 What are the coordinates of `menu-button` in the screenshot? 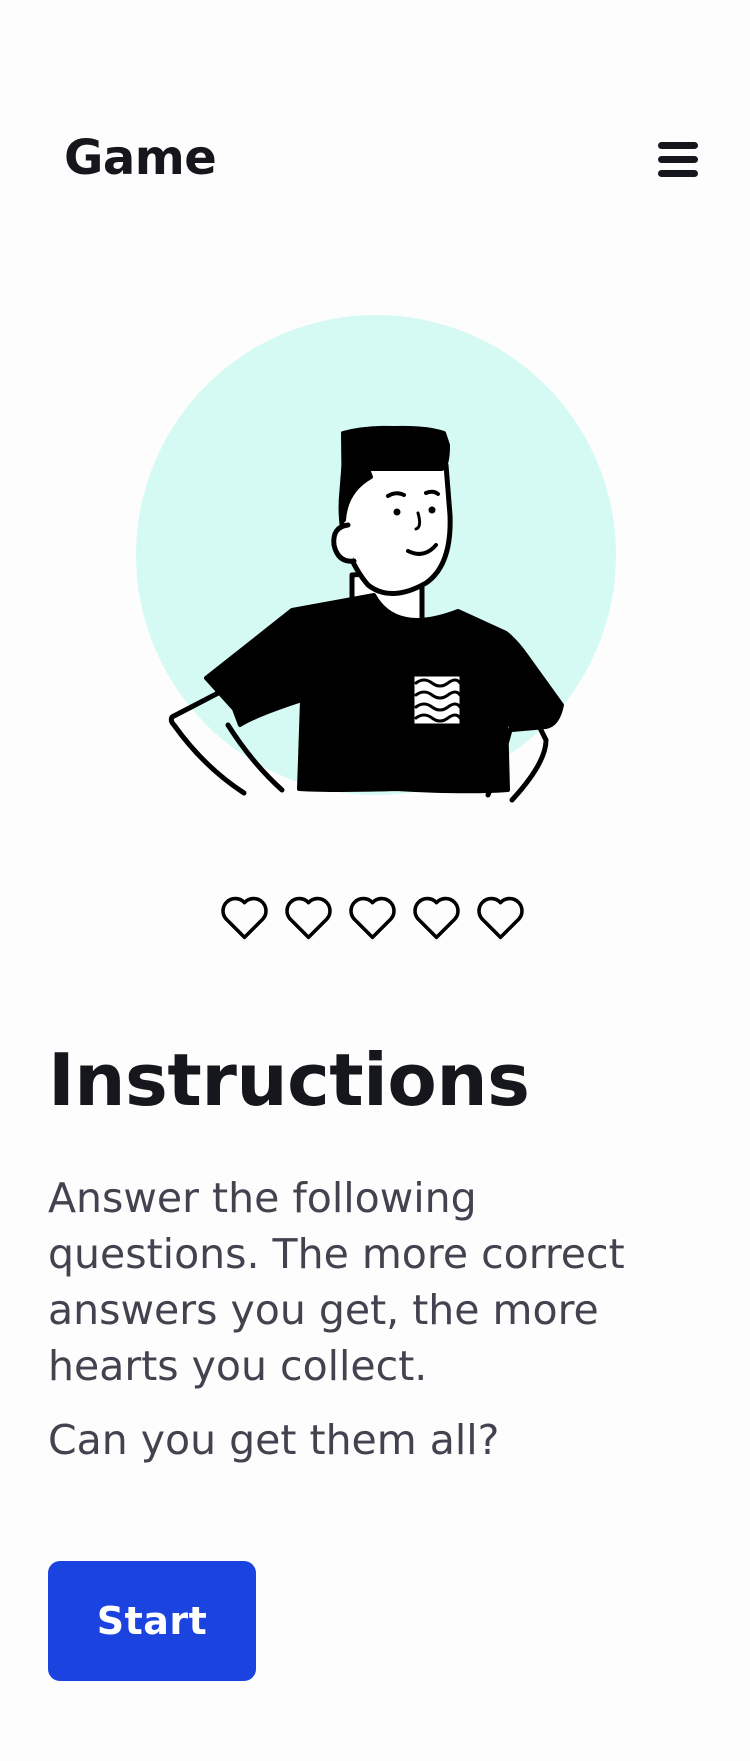 It's located at (678, 160).